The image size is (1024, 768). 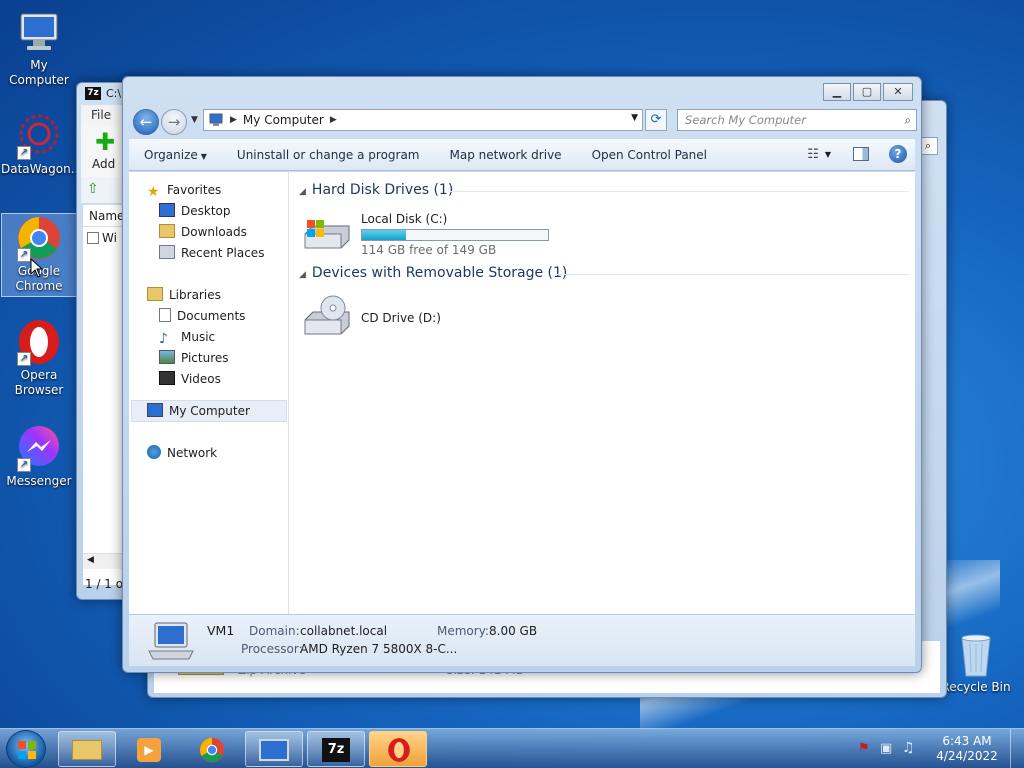 What do you see at coordinates (174, 122) in the screenshot?
I see `forward-button: →` at bounding box center [174, 122].